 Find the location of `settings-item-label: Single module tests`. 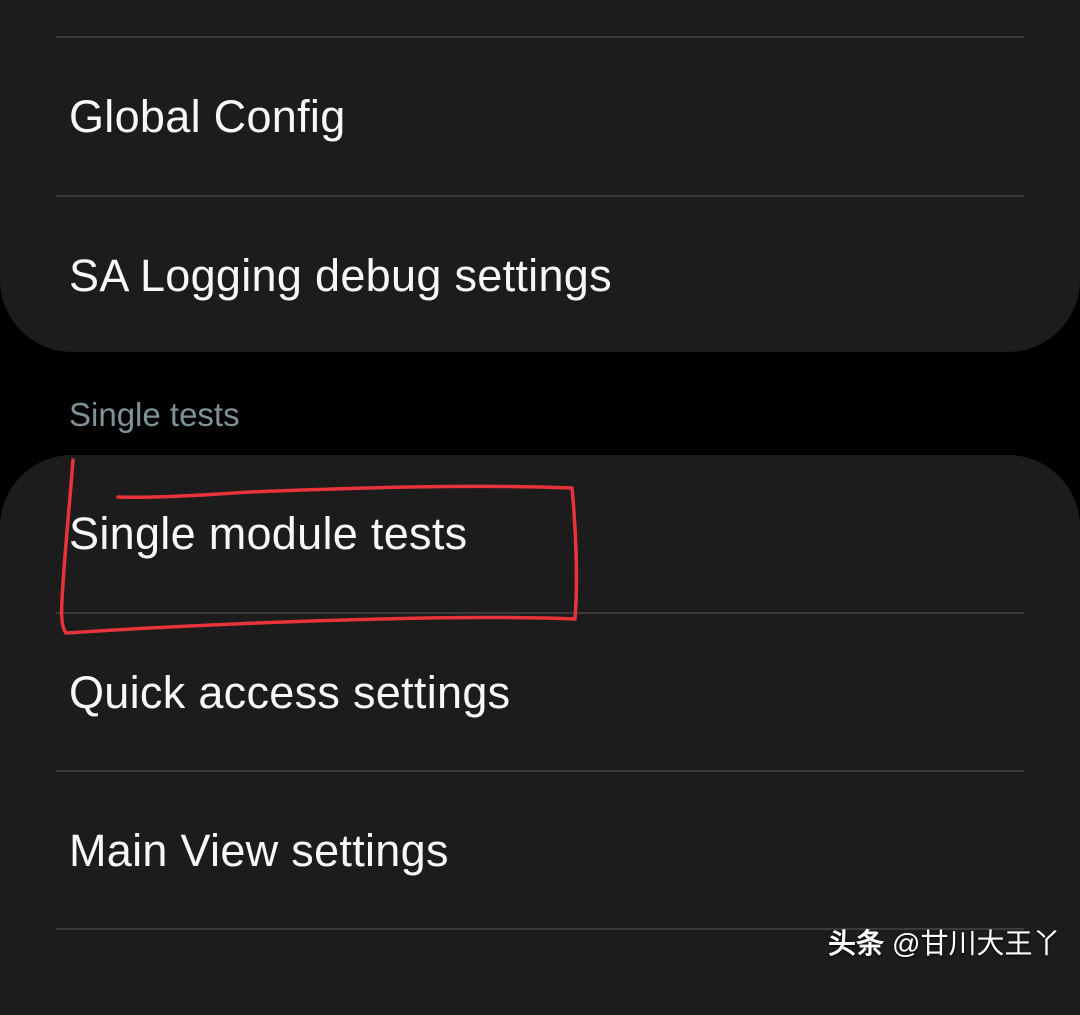

settings-item-label: Single module tests is located at coordinates (268, 533).